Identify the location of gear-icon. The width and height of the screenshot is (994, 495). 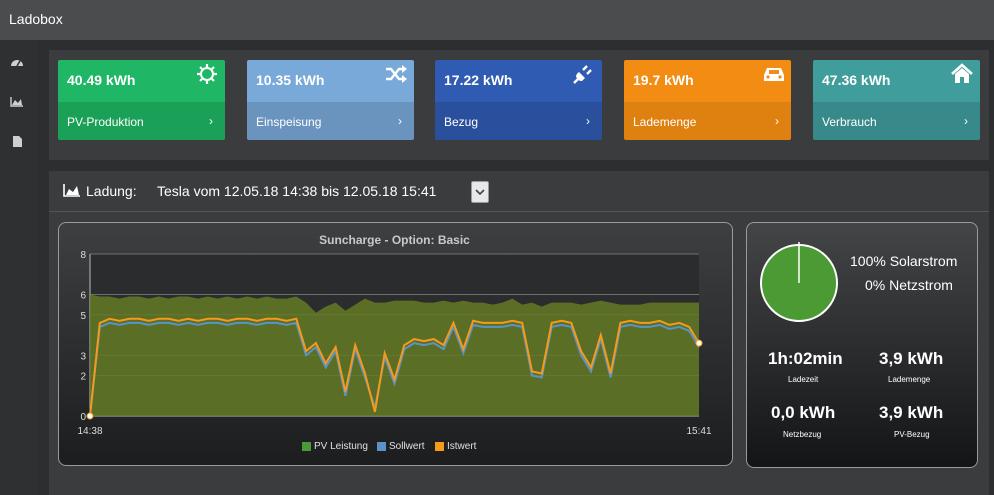
(207, 74).